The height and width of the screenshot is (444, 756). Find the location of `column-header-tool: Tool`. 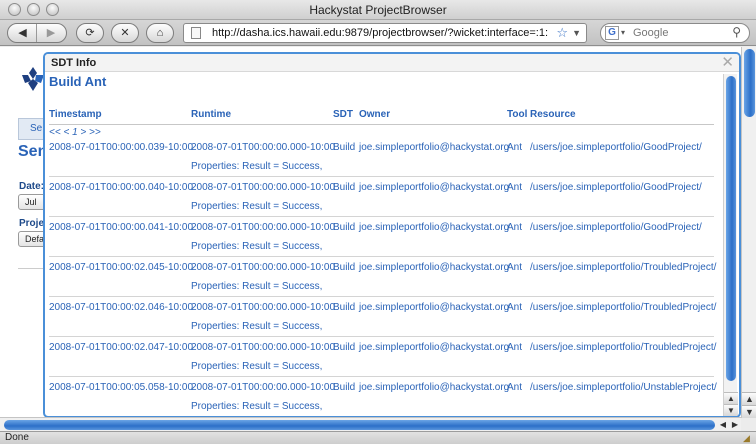

column-header-tool: Tool is located at coordinates (517, 114).